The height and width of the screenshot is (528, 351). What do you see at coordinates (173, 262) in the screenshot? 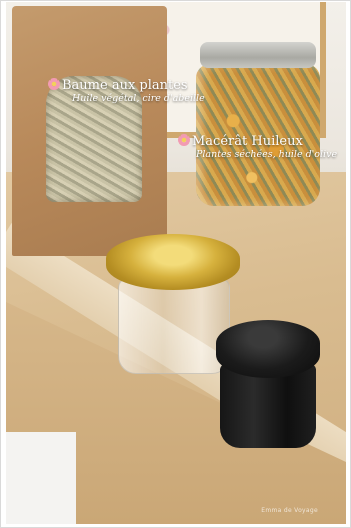
I see `gold-lid` at bounding box center [173, 262].